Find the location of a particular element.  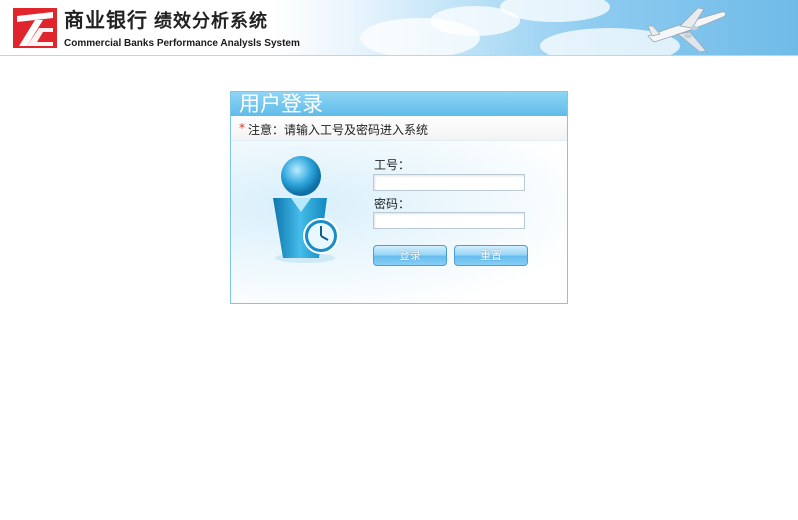

password-input is located at coordinates (449, 220).